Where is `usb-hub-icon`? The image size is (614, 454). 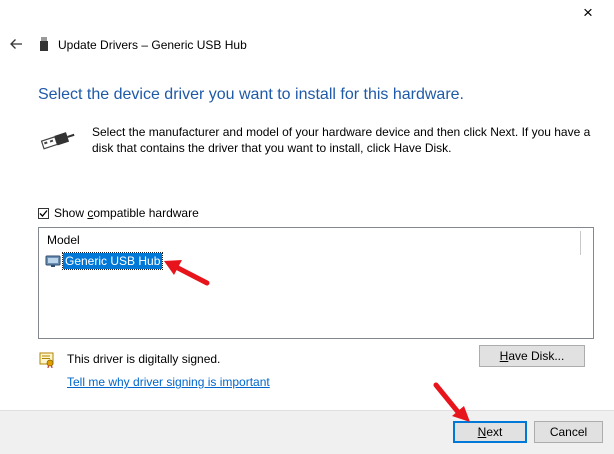 usb-hub-icon is located at coordinates (53, 261).